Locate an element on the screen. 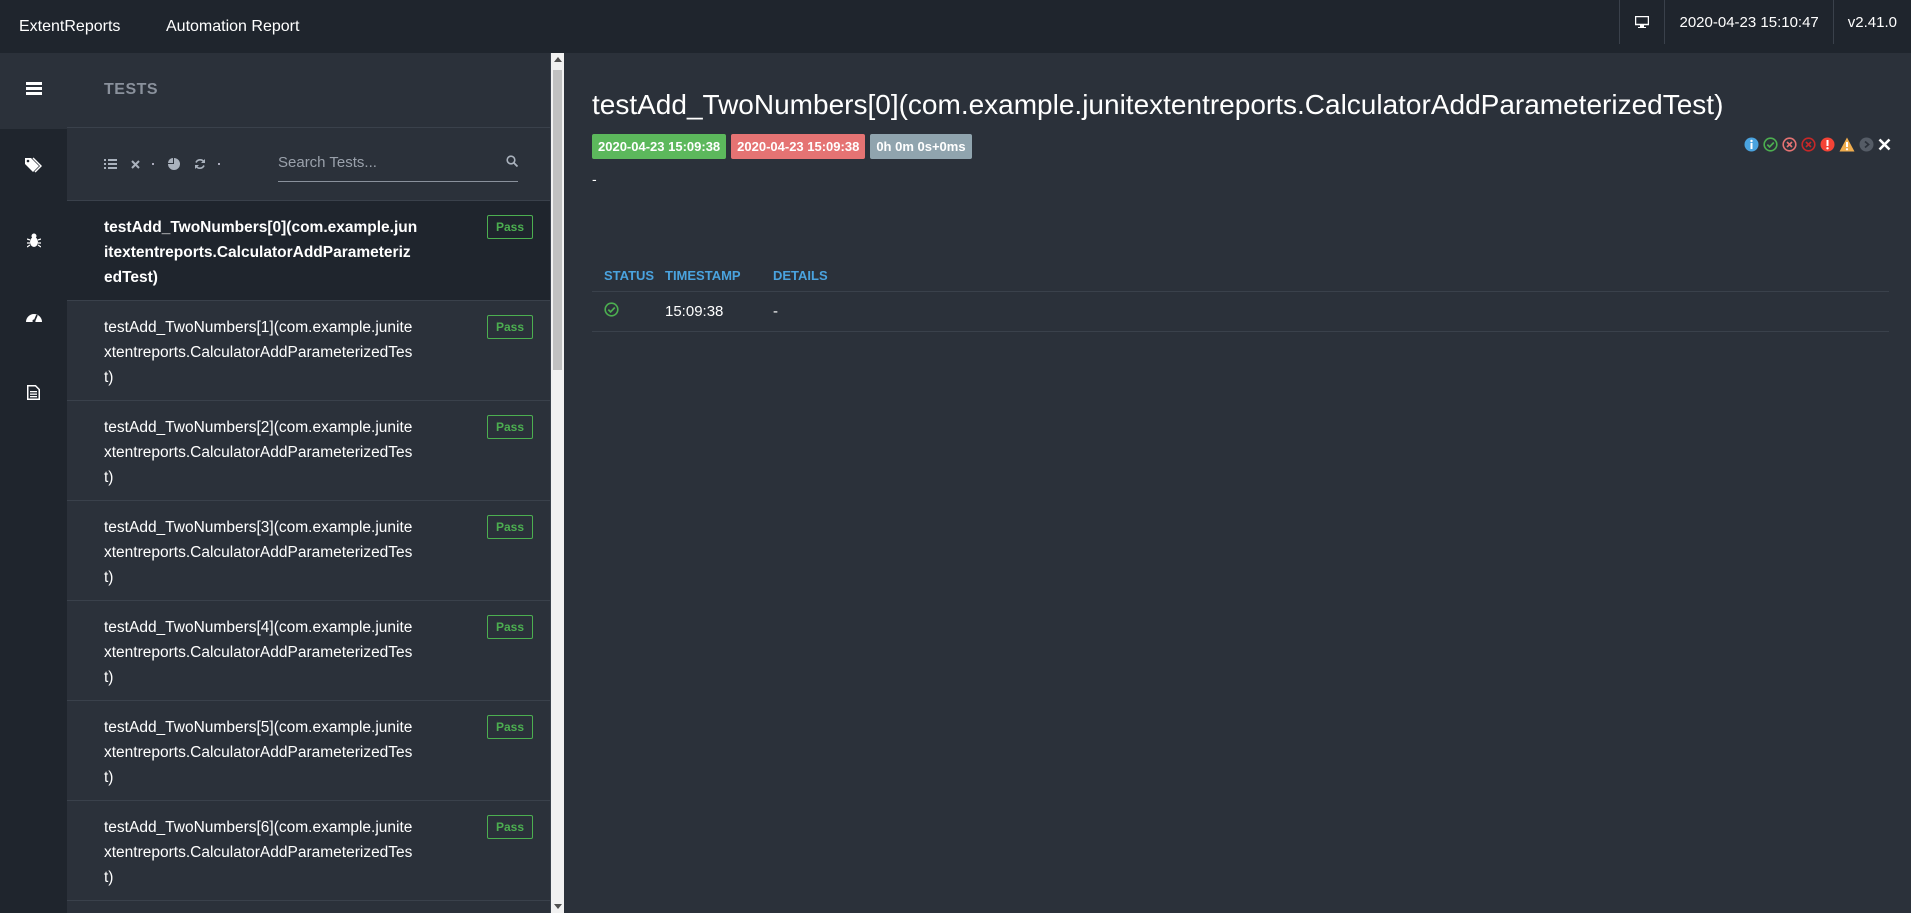 The height and width of the screenshot is (913, 1911). dashboard-icon is located at coordinates (33, 319).